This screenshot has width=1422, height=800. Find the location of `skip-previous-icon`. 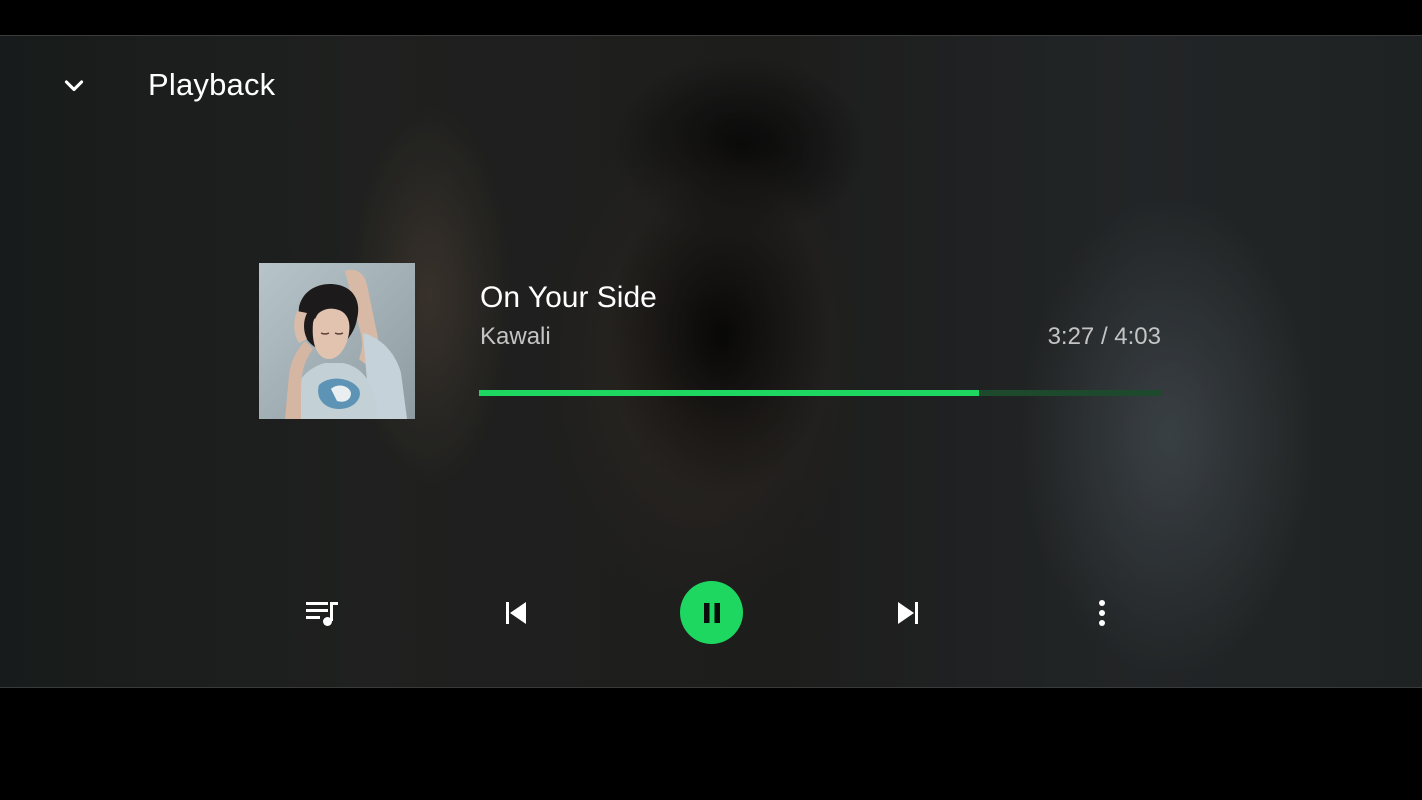

skip-previous-icon is located at coordinates (517, 613).